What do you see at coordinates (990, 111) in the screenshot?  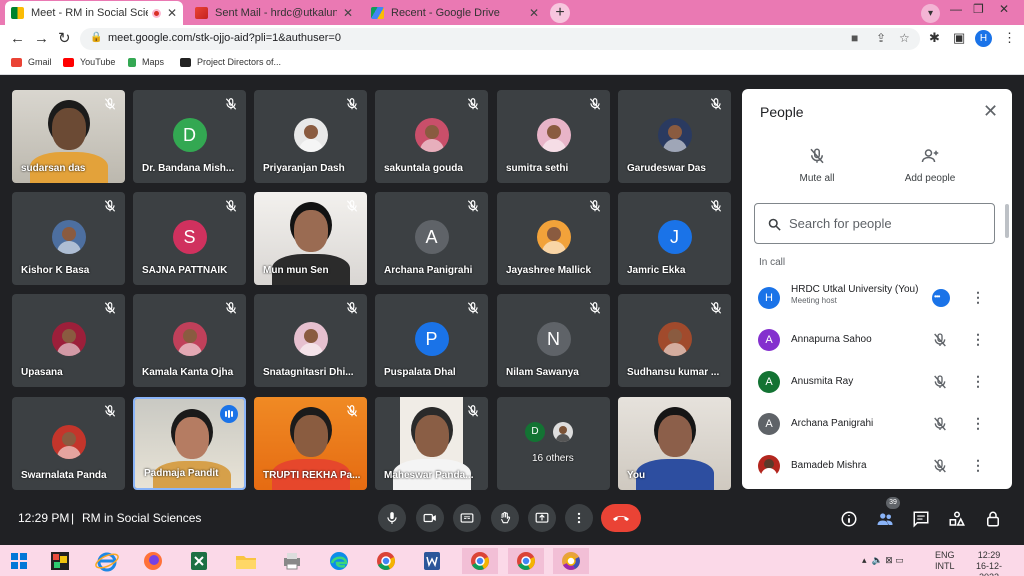 I see `close-icon: ✕` at bounding box center [990, 111].